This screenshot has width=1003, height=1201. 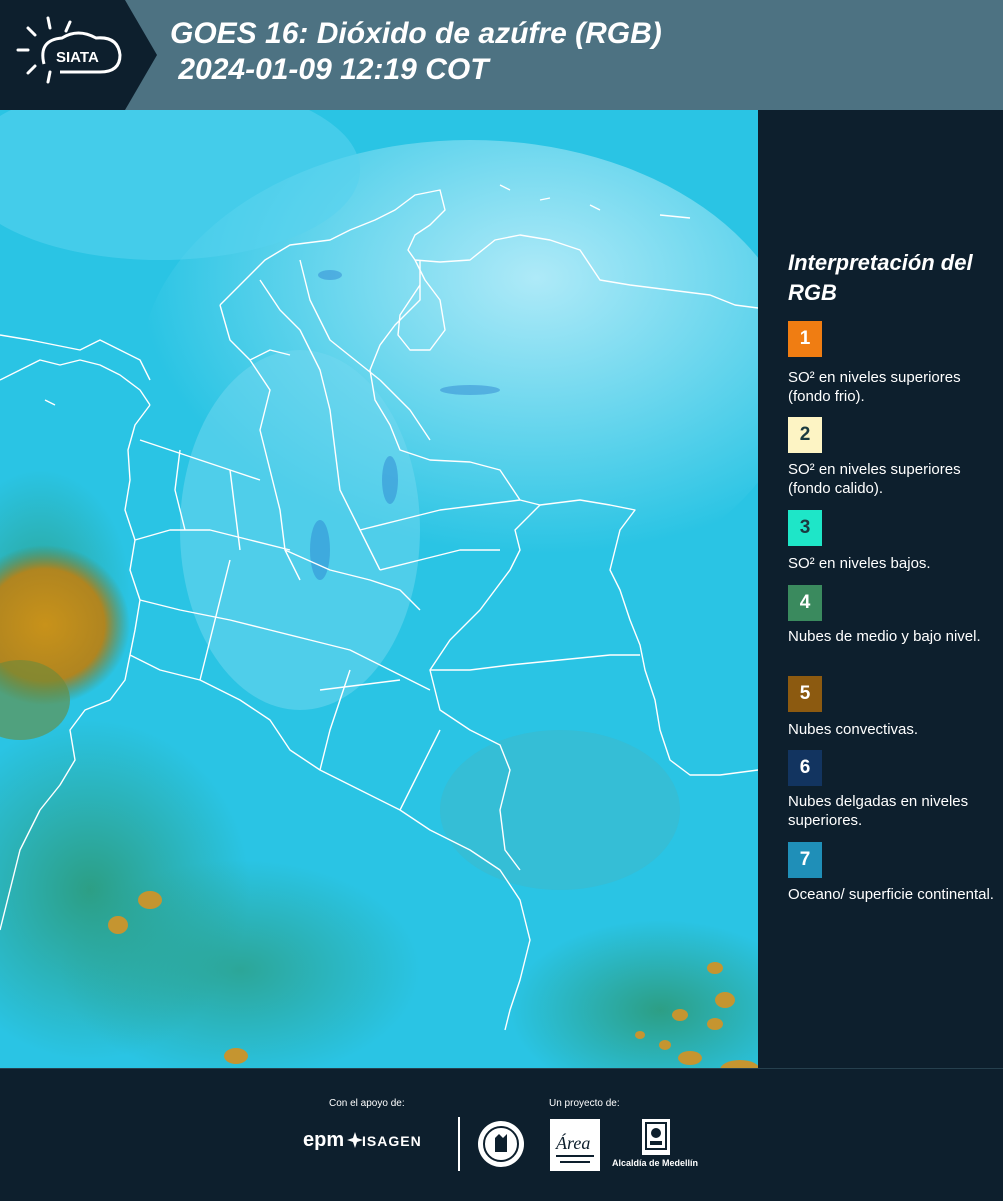 I want to click on legend-number: 4, so click(x=805, y=602).